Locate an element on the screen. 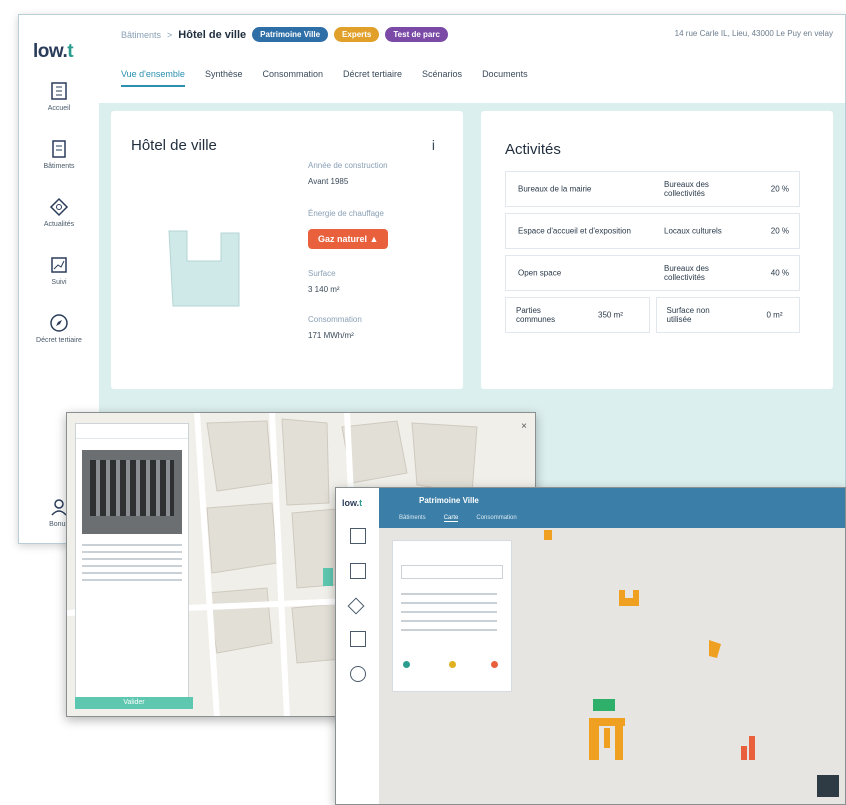 This screenshot has width=846, height=805. sidebar-item-suivi: Suivi is located at coordinates (59, 270).